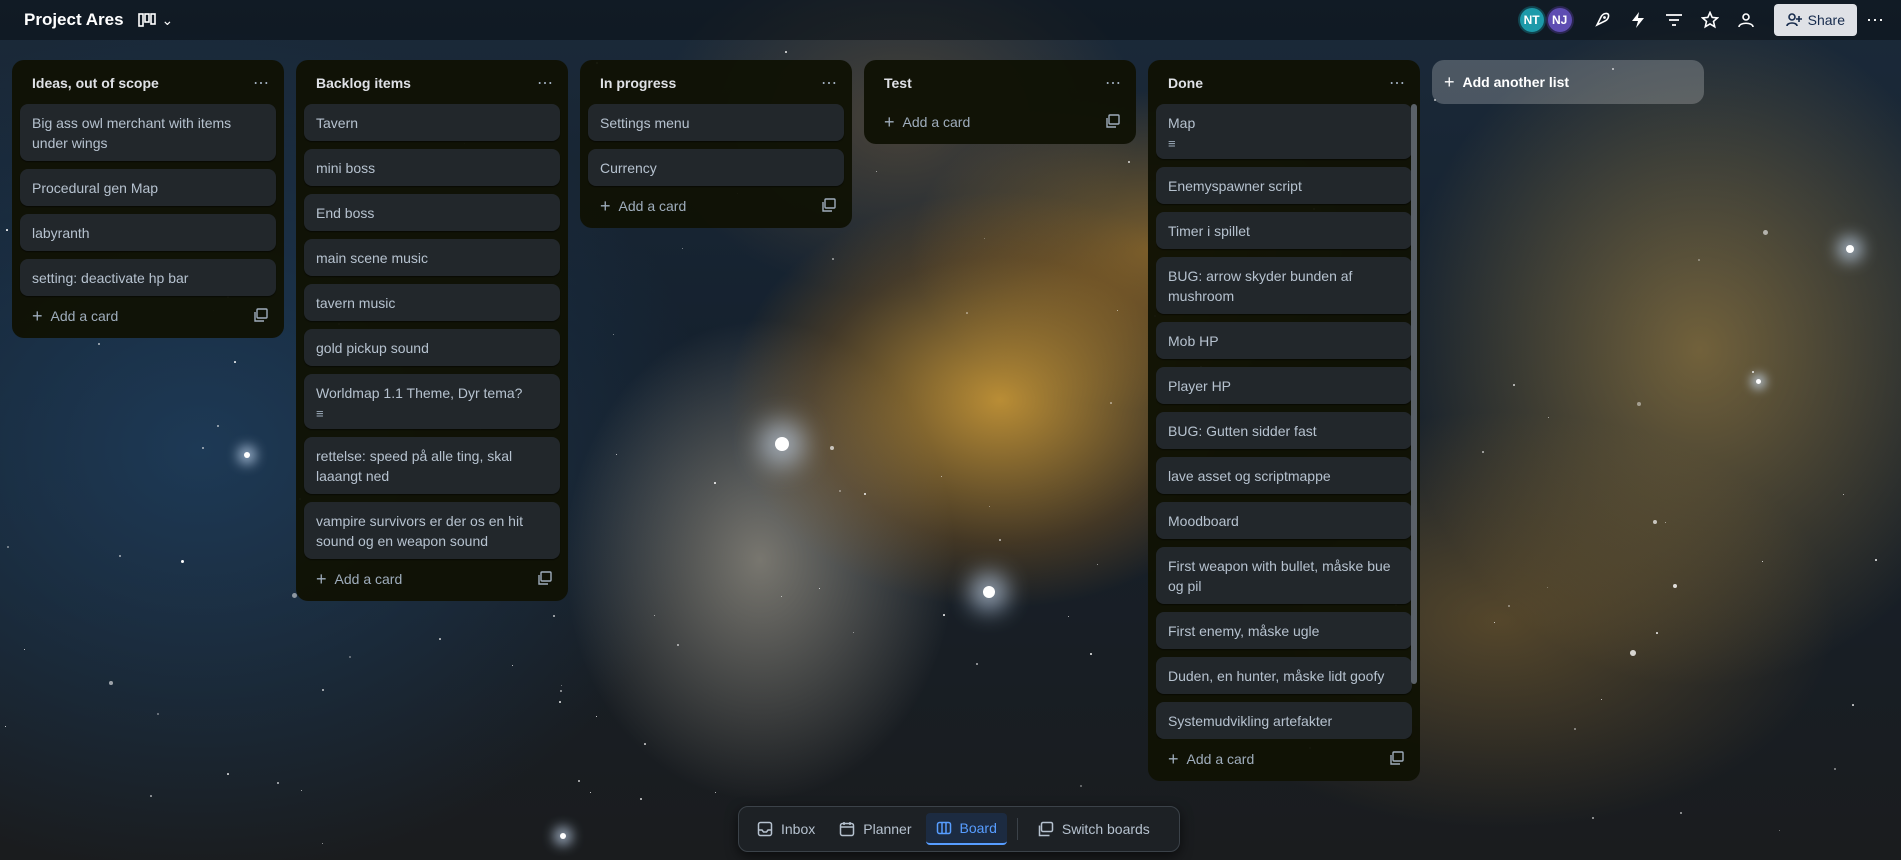  Describe the element at coordinates (148, 187) in the screenshot. I see `card: Procedural gen Map` at that location.